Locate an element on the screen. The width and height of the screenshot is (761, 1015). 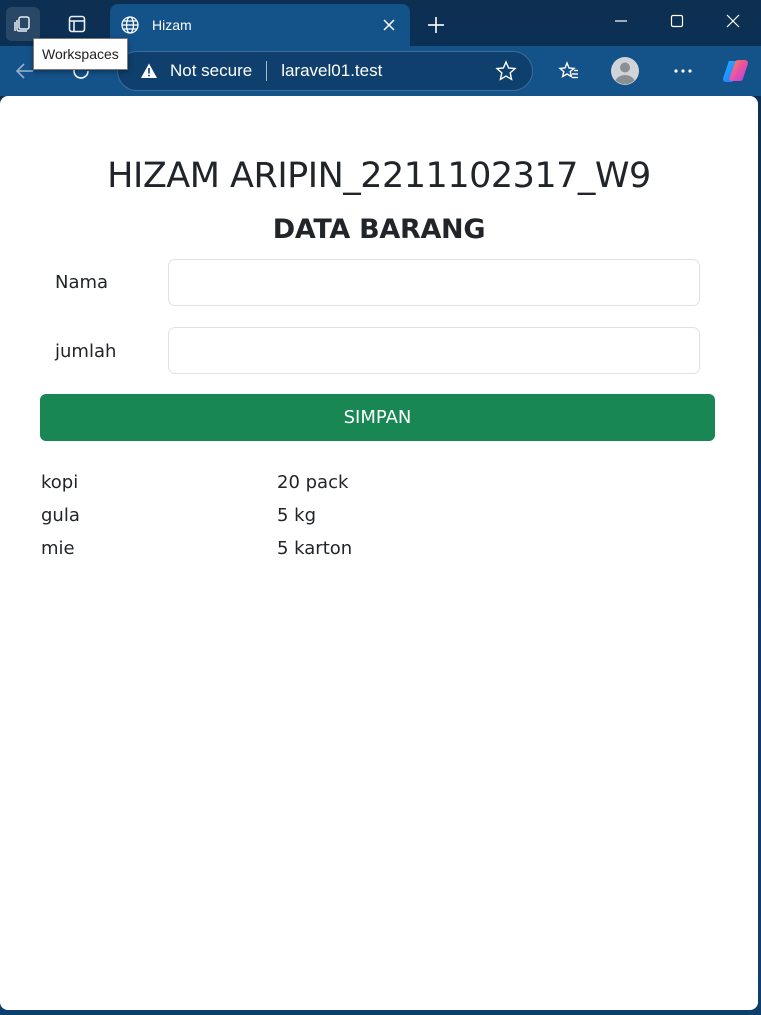
item-qty: 20 pack is located at coordinates (313, 482).